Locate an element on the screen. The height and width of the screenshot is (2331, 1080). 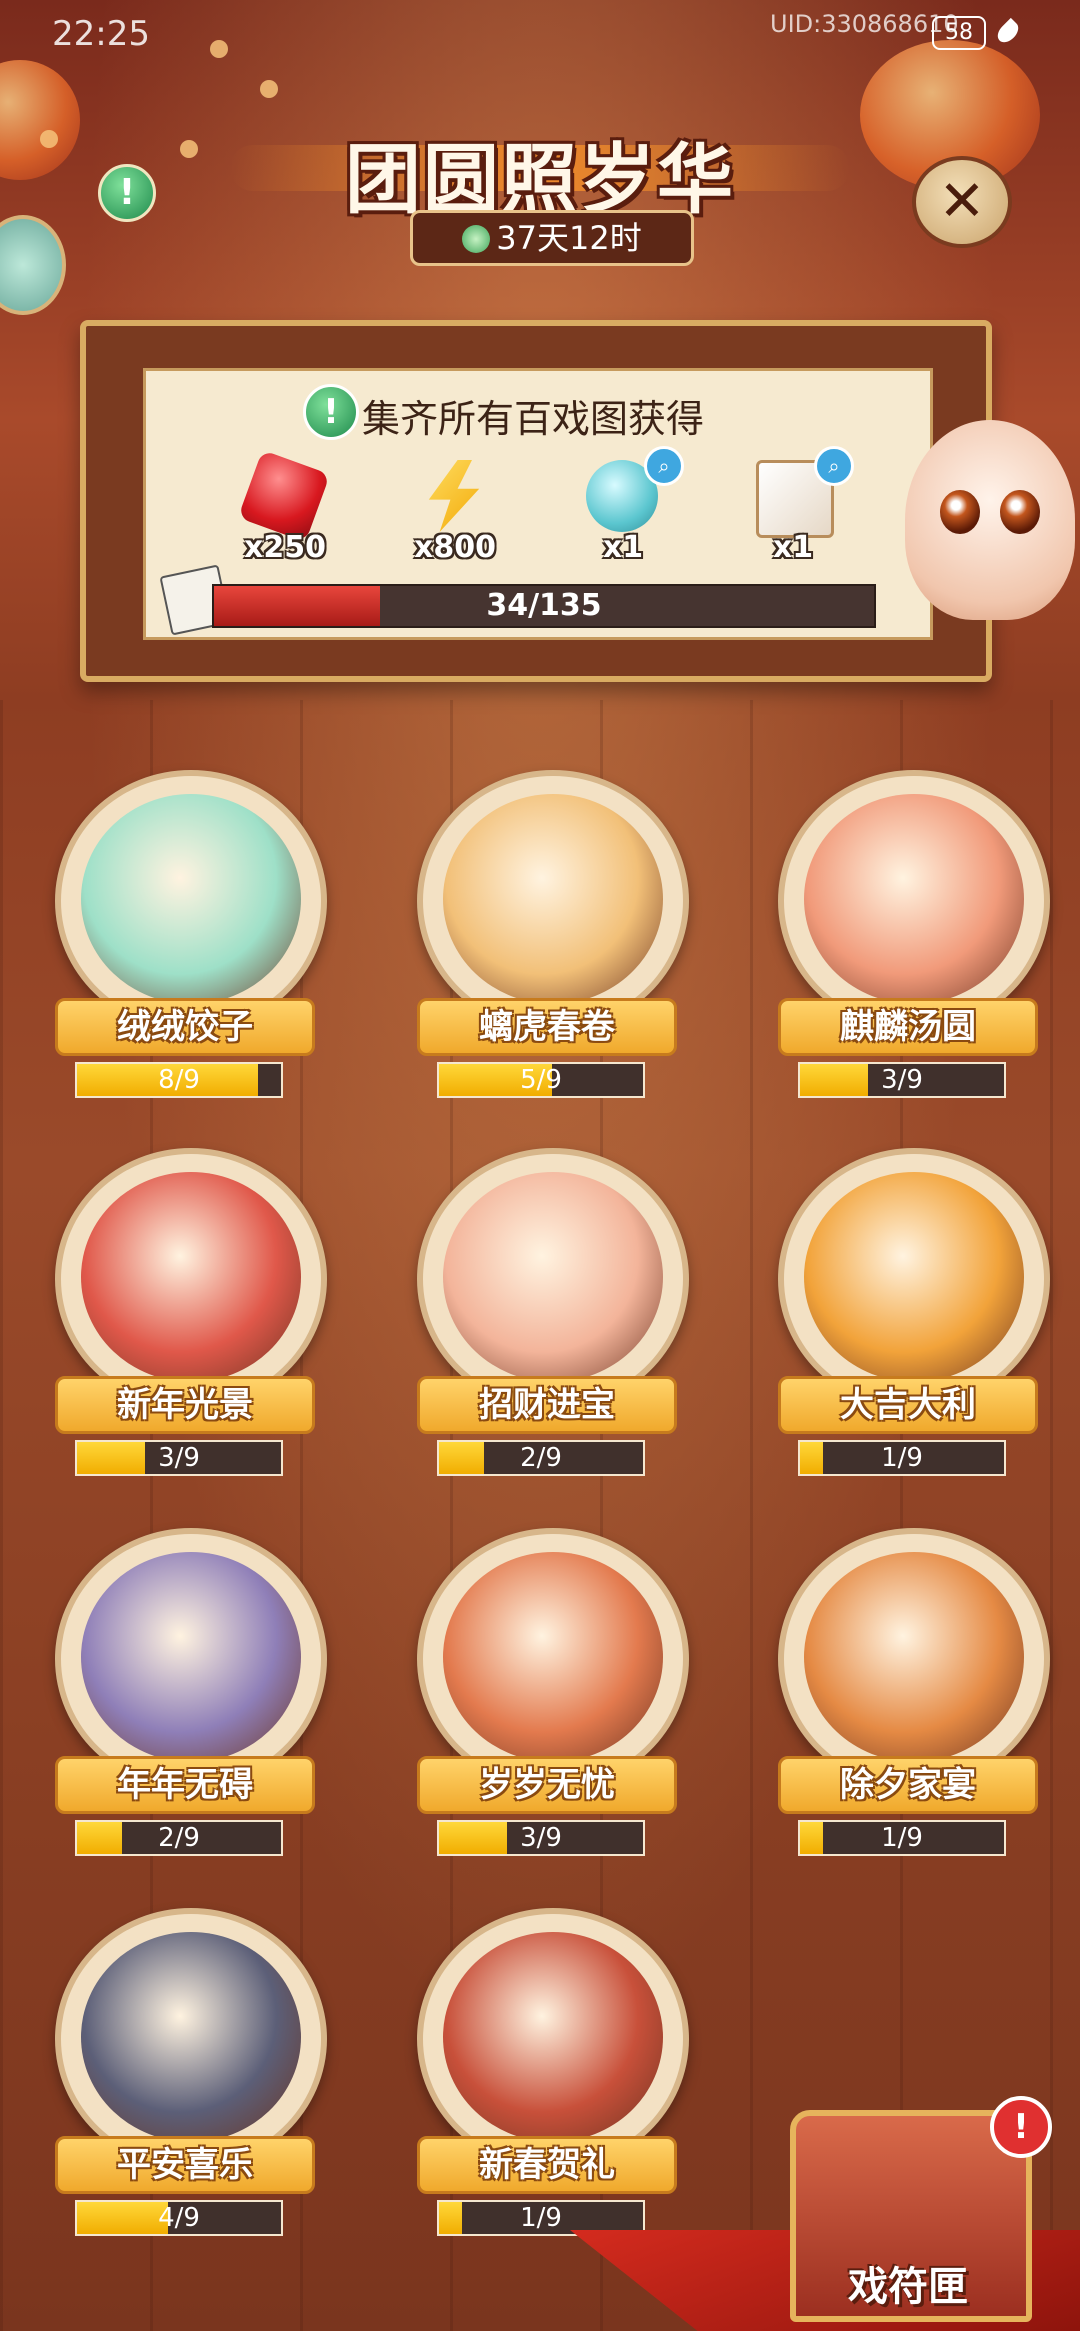
collection-tile: 新年光景 3/9 is located at coordinates (191, 1318).